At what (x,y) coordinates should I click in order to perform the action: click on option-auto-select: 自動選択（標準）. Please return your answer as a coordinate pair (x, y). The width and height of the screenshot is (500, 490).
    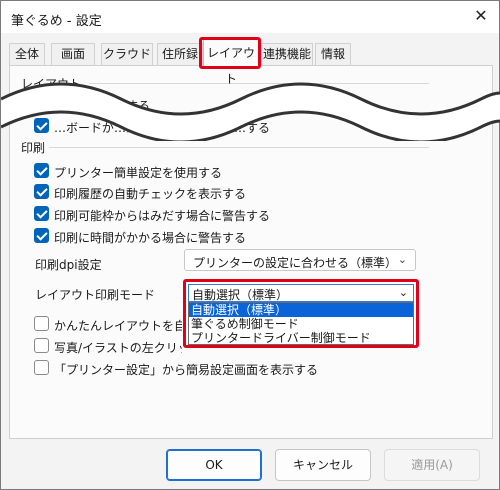
    Looking at the image, I should click on (301, 310).